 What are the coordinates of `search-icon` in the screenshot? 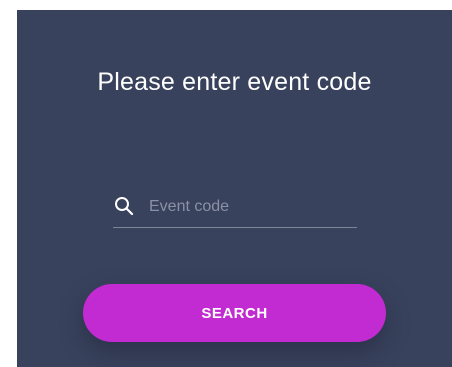 It's located at (124, 206).